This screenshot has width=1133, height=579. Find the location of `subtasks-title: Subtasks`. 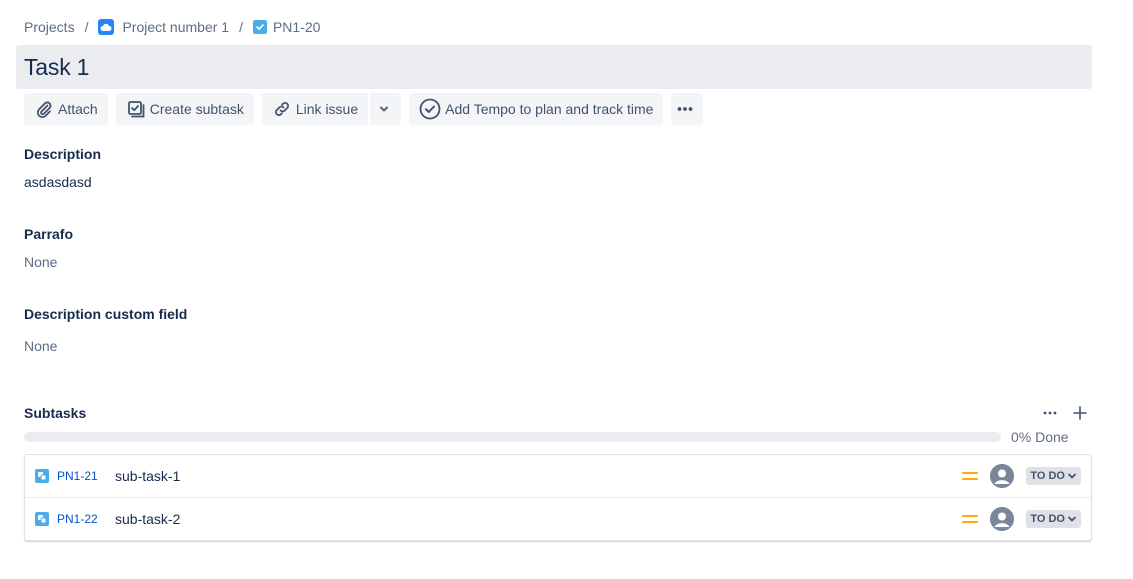

subtasks-title: Subtasks is located at coordinates (55, 413).